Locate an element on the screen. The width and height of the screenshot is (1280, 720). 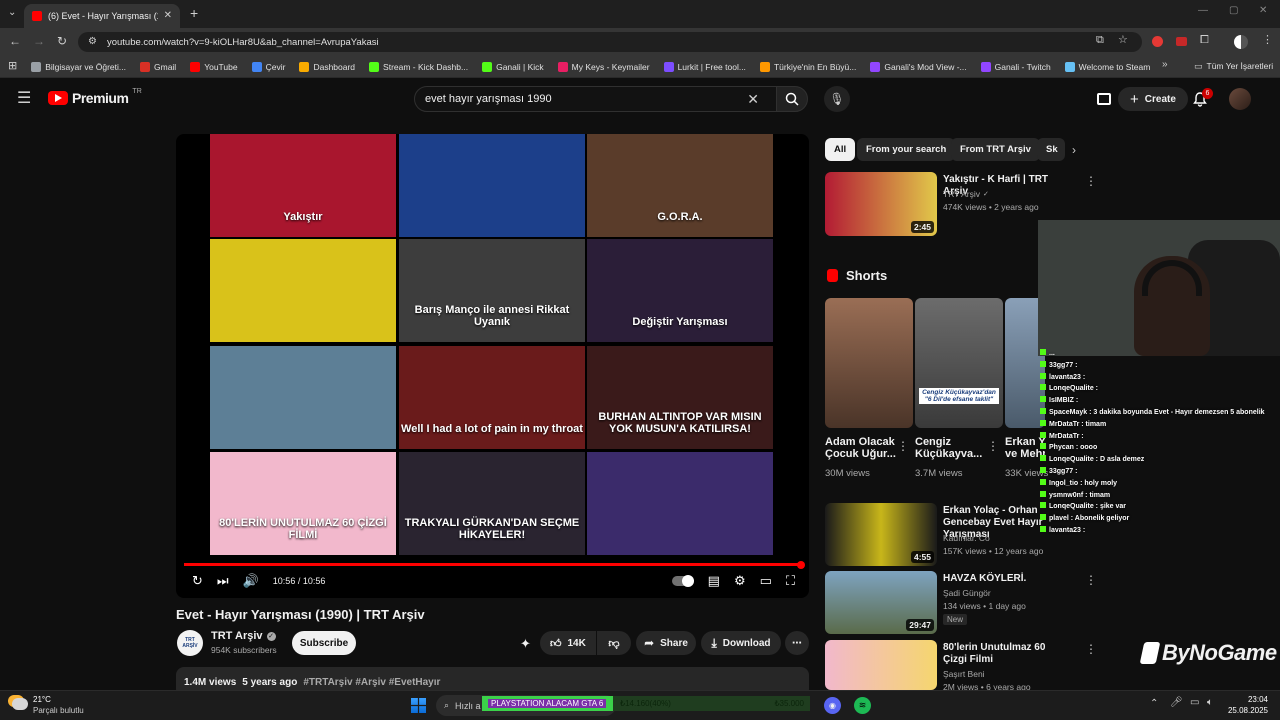
bookmark-item: Gmail is located at coordinates (158, 66).